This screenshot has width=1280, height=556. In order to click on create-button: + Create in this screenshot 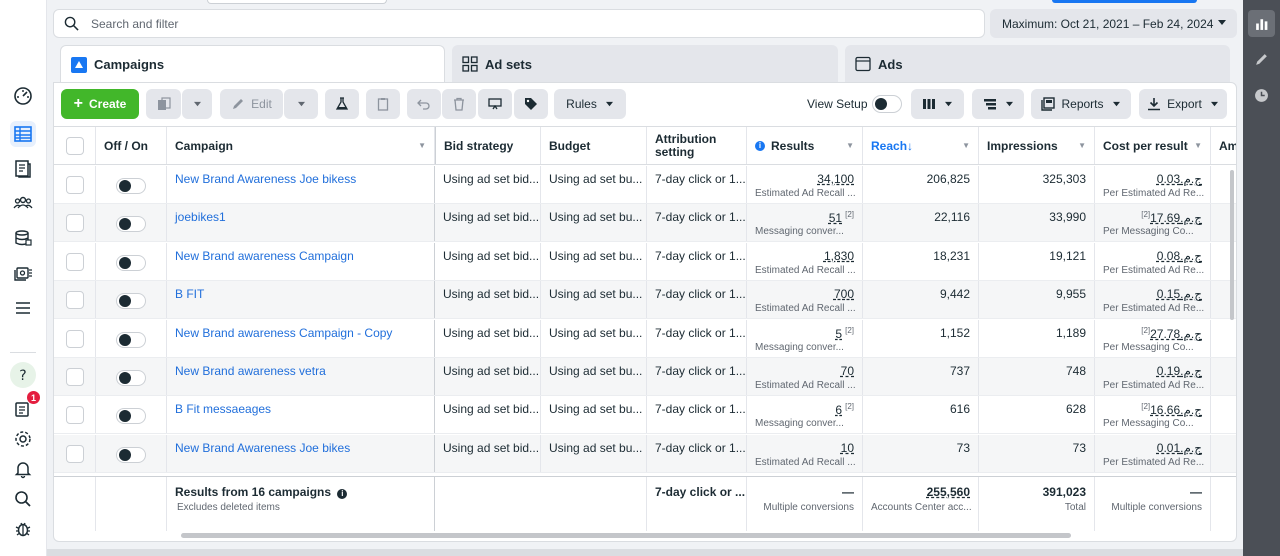, I will do `click(100, 104)`.